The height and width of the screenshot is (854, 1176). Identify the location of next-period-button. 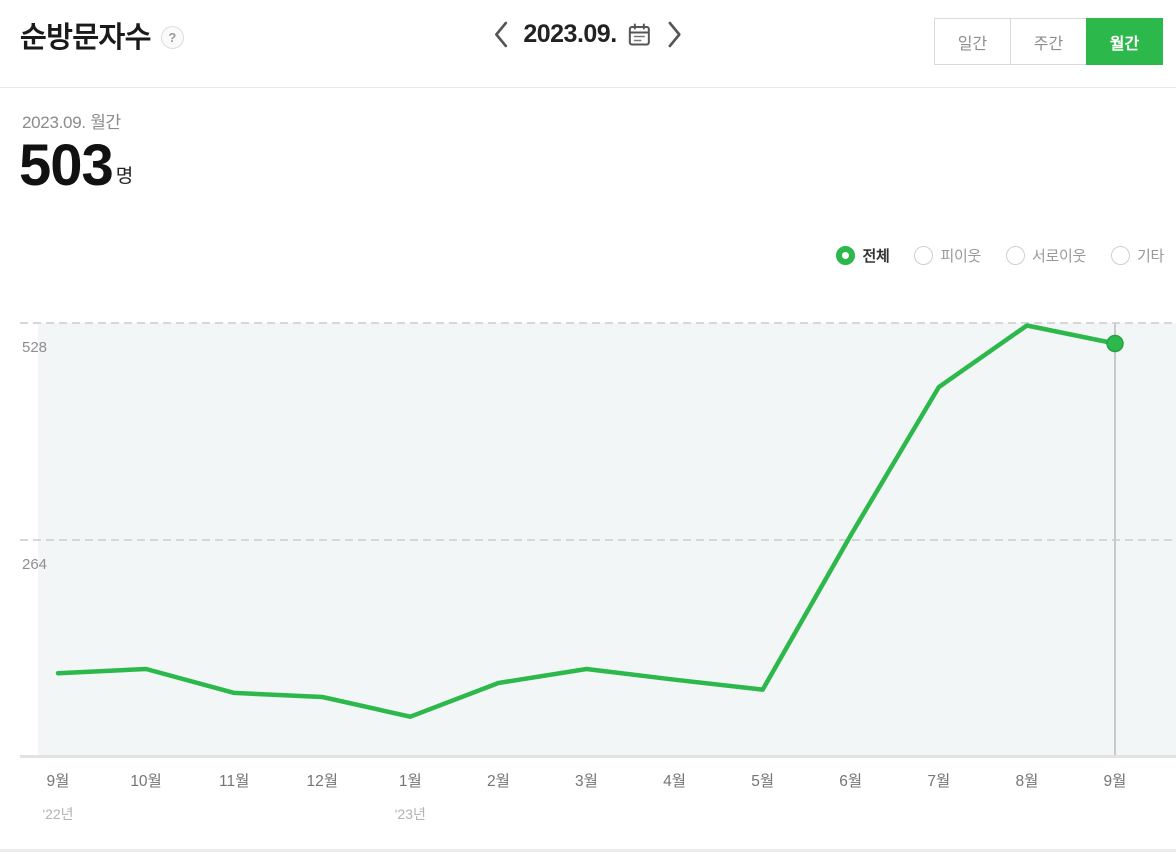
(675, 34).